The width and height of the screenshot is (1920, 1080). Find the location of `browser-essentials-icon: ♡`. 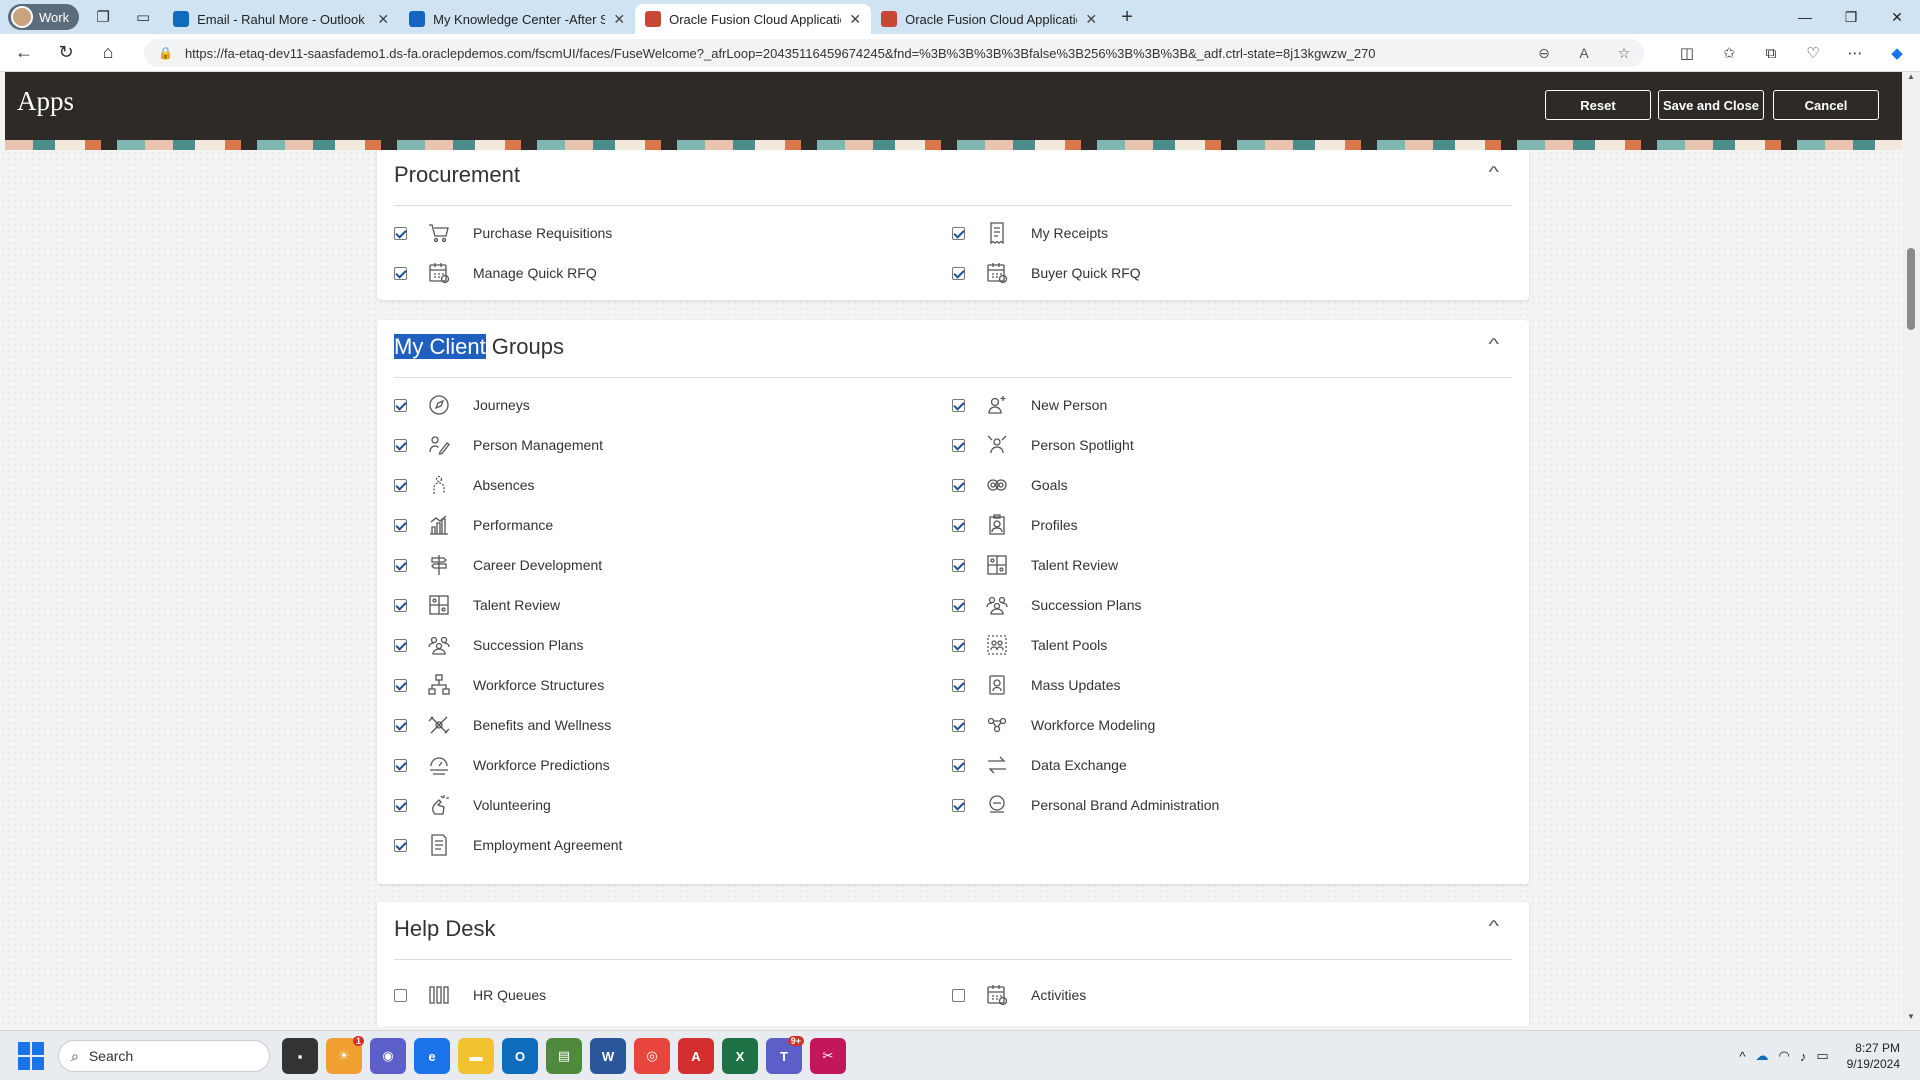

browser-essentials-icon: ♡ is located at coordinates (1813, 53).